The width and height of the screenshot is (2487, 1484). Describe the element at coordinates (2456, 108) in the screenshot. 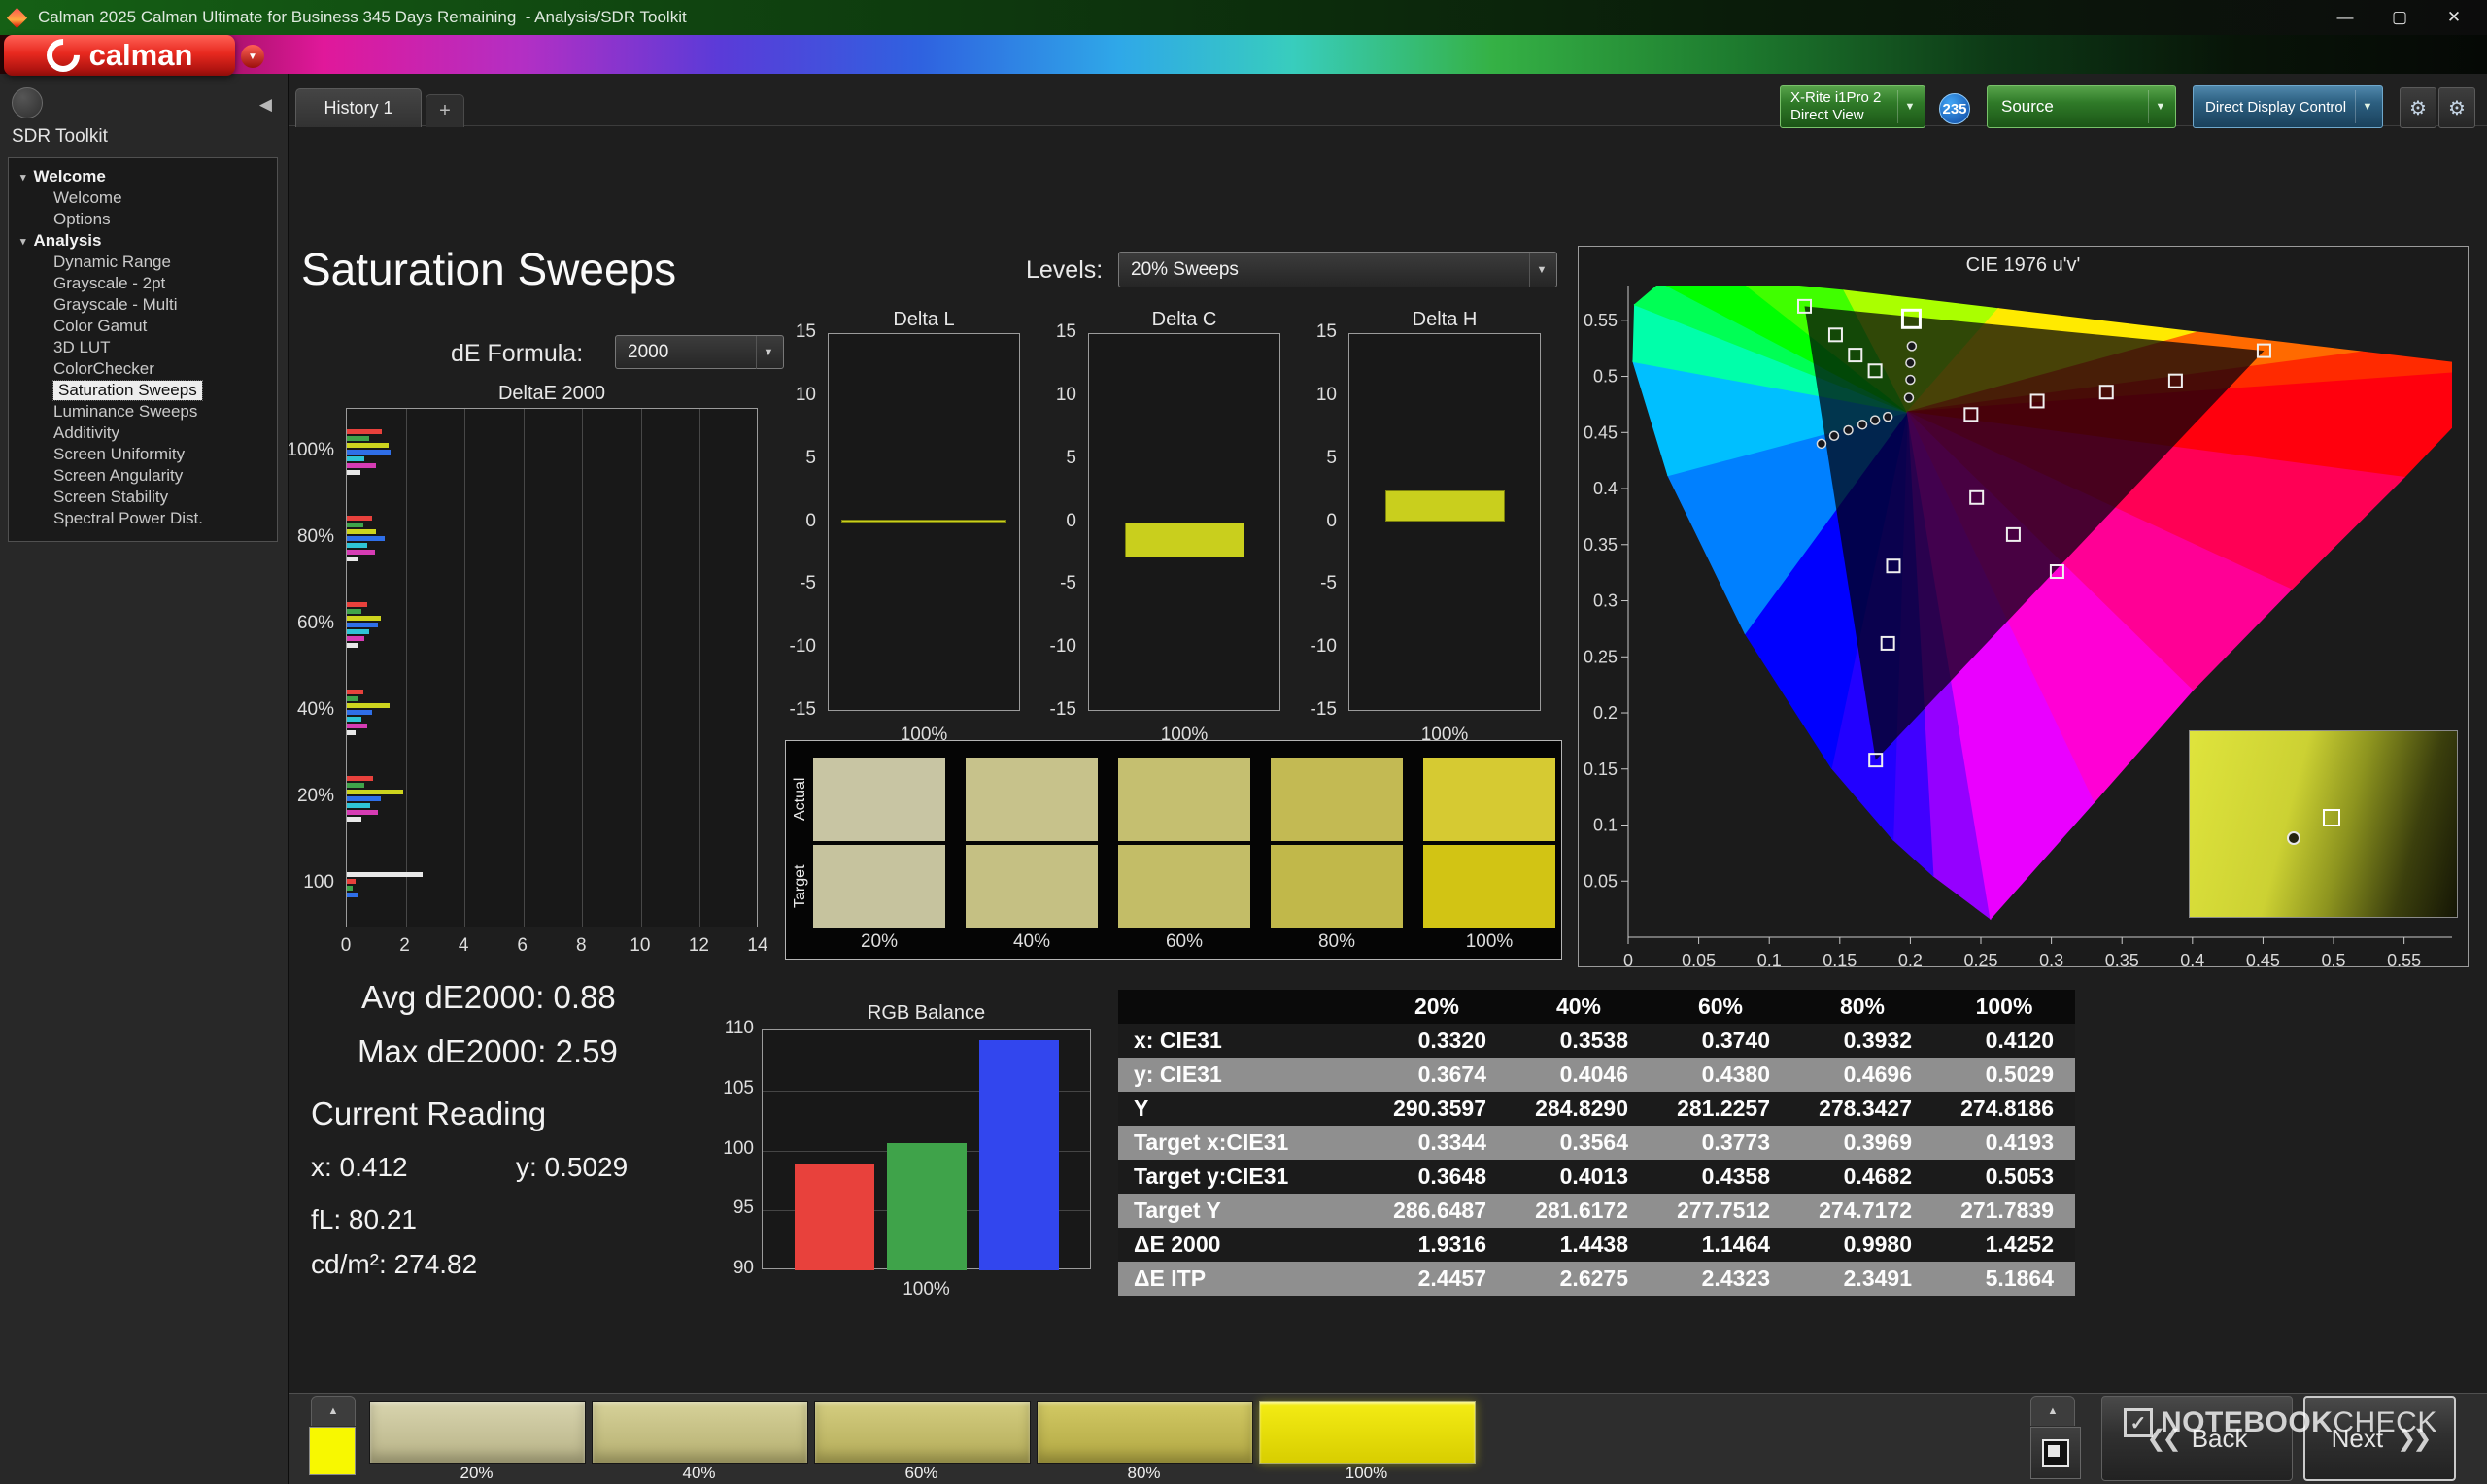

I see `preferences-gear-button: ⚙` at that location.